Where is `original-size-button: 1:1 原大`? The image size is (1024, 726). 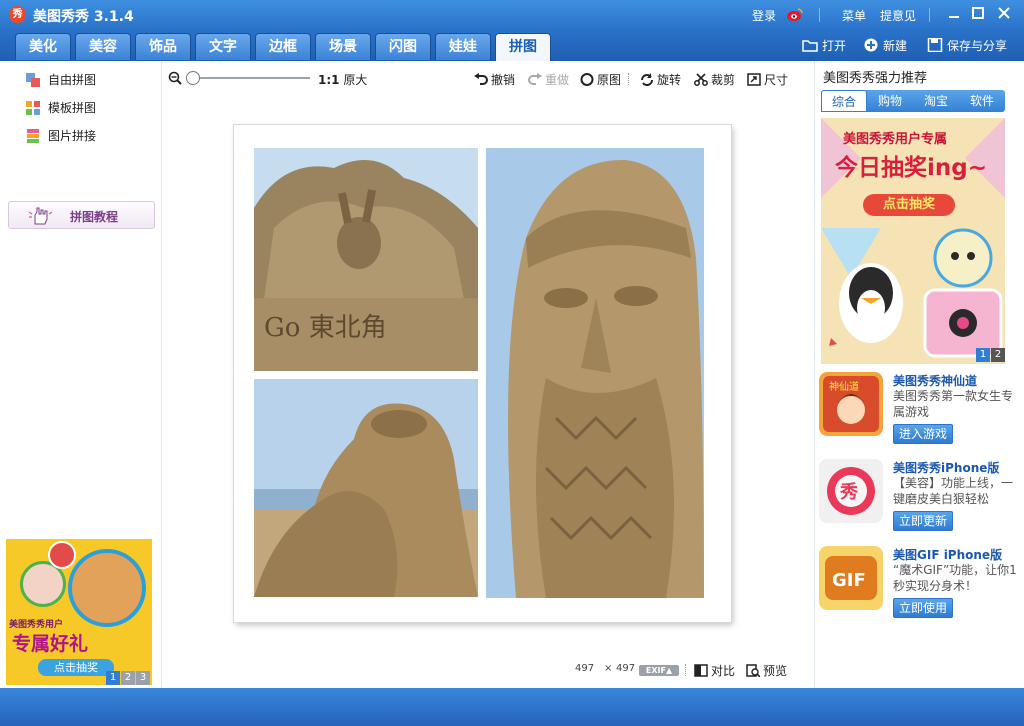
original-size-button: 1:1 原大 is located at coordinates (342, 79).